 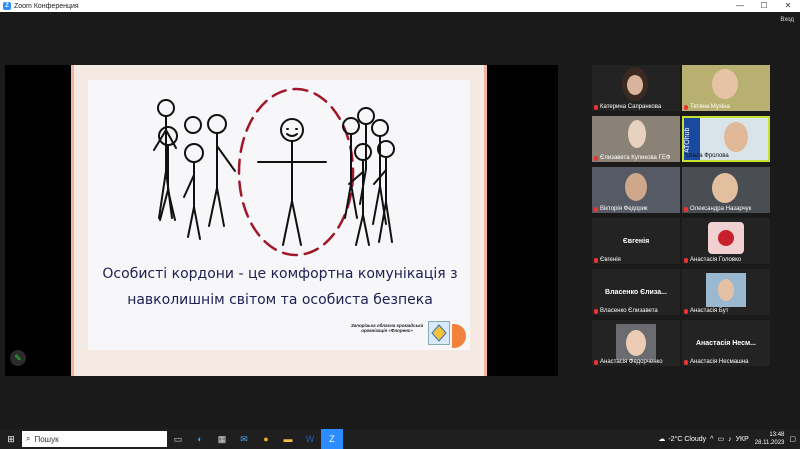 What do you see at coordinates (709, 311) in the screenshot?
I see `participant-name: Анастасія Бут` at bounding box center [709, 311].